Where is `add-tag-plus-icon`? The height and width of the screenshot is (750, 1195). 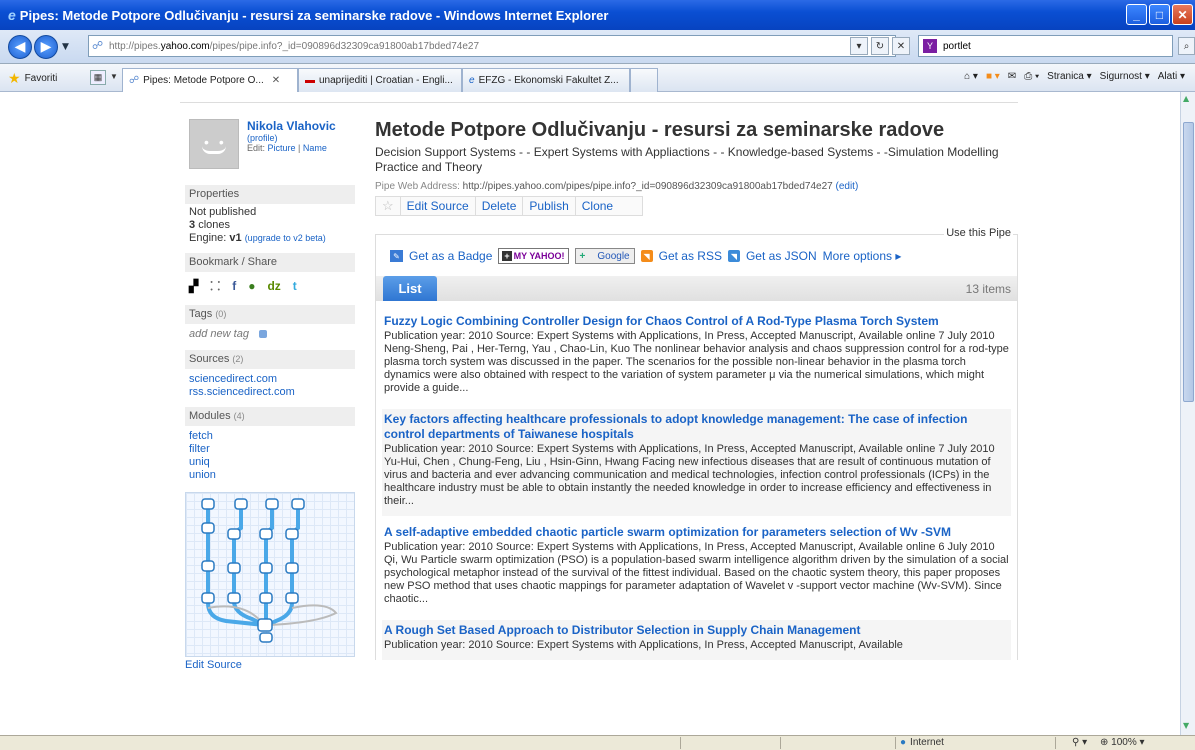
add-tag-plus-icon is located at coordinates (262, 334).